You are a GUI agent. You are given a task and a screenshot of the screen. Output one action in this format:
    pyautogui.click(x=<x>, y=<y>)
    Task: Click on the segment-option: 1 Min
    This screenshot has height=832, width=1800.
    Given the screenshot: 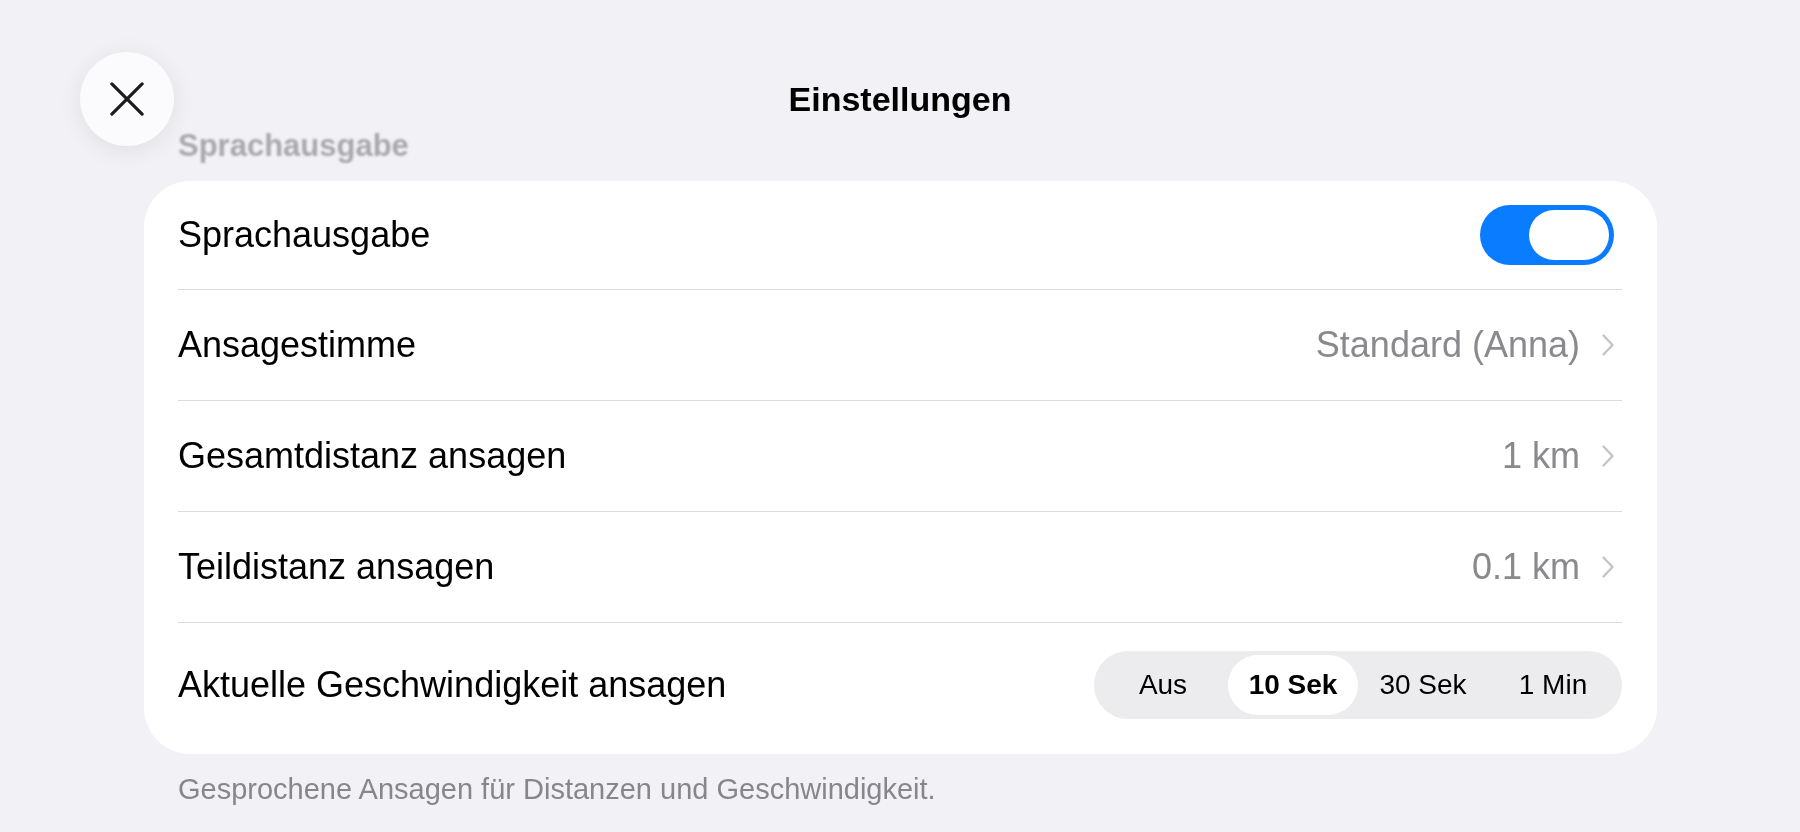 What is the action you would take?
    pyautogui.click(x=1553, y=684)
    